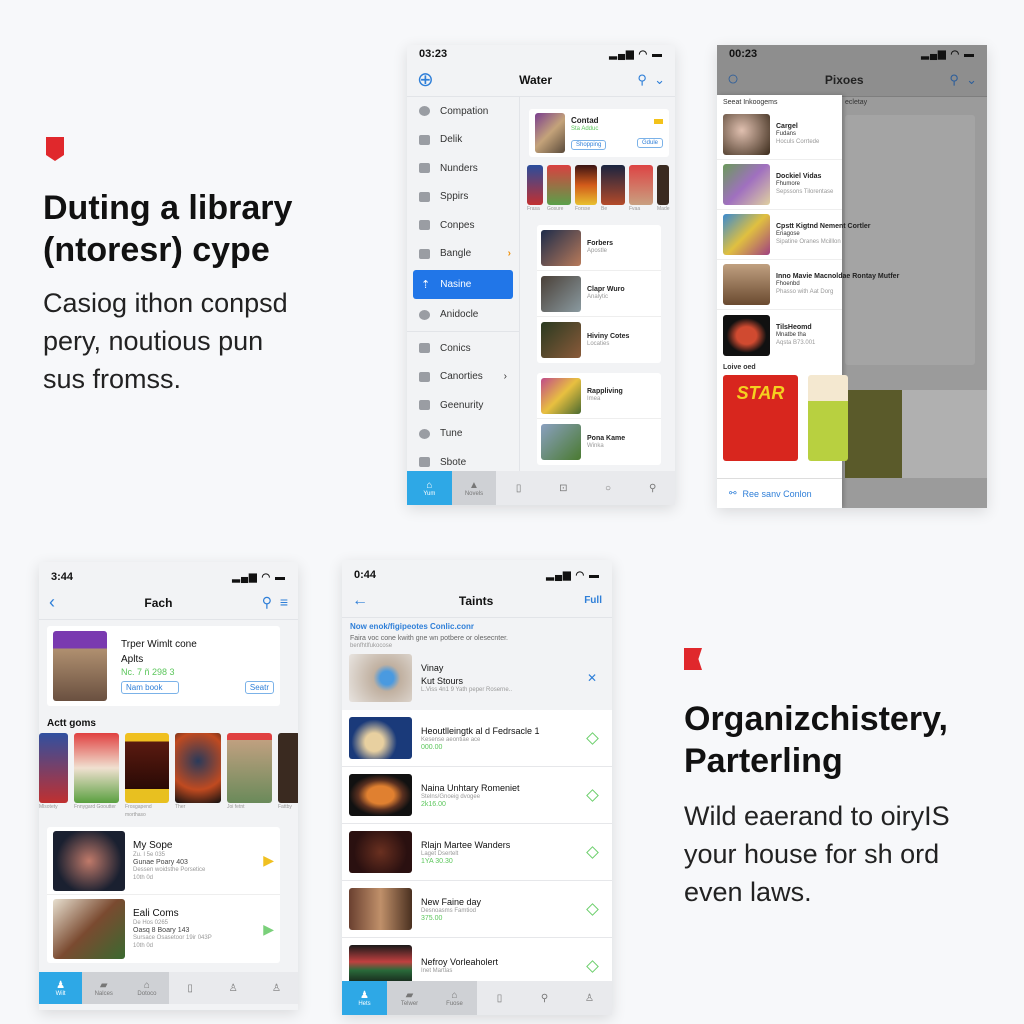 The height and width of the screenshot is (1024, 1024). I want to click on sidebar-label: Bangle, so click(456, 254).